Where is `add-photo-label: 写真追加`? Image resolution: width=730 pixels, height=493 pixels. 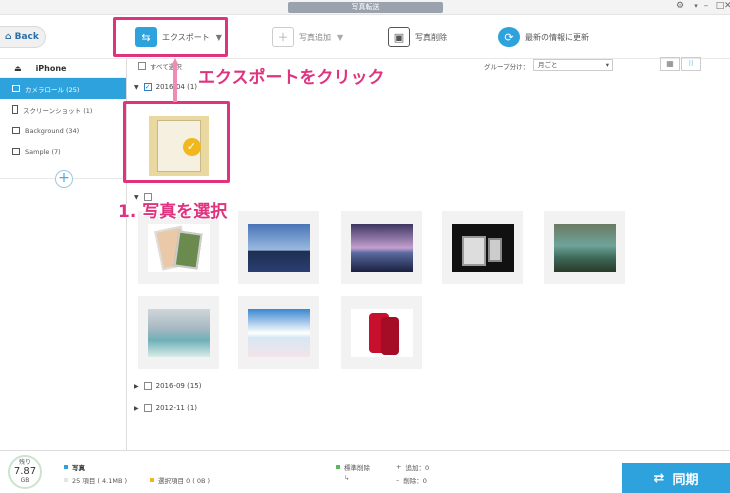 add-photo-label: 写真追加 is located at coordinates (315, 37).